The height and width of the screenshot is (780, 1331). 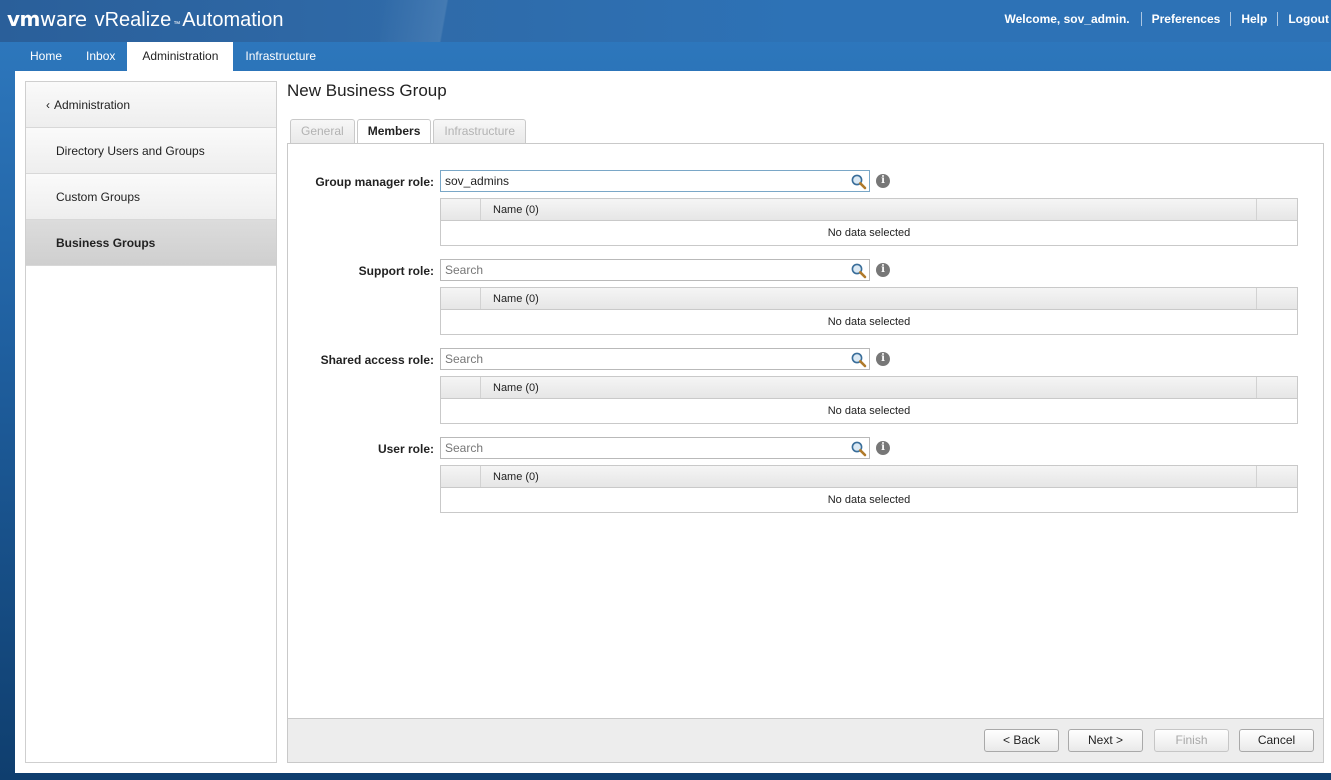 What do you see at coordinates (1067, 19) in the screenshot?
I see `welcome-text: Welcome, sov_admin.` at bounding box center [1067, 19].